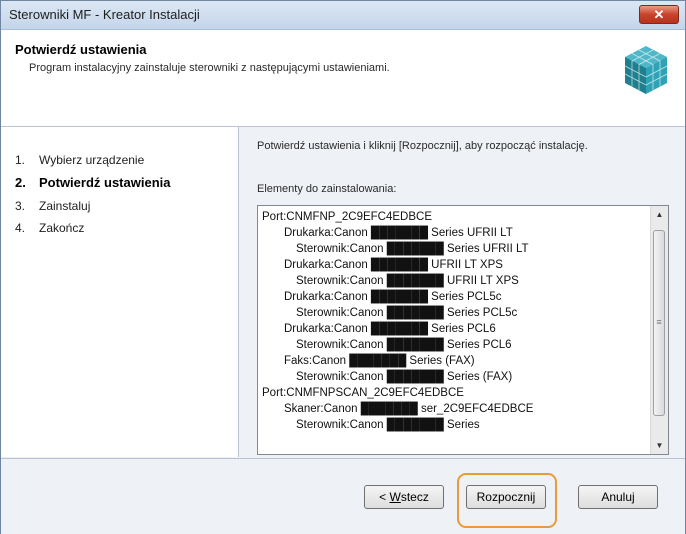 This screenshot has width=686, height=534. What do you see at coordinates (347, 217) in the screenshot?
I see `list-item: Port:CNMFNP_2C9EFC4EDBCE` at bounding box center [347, 217].